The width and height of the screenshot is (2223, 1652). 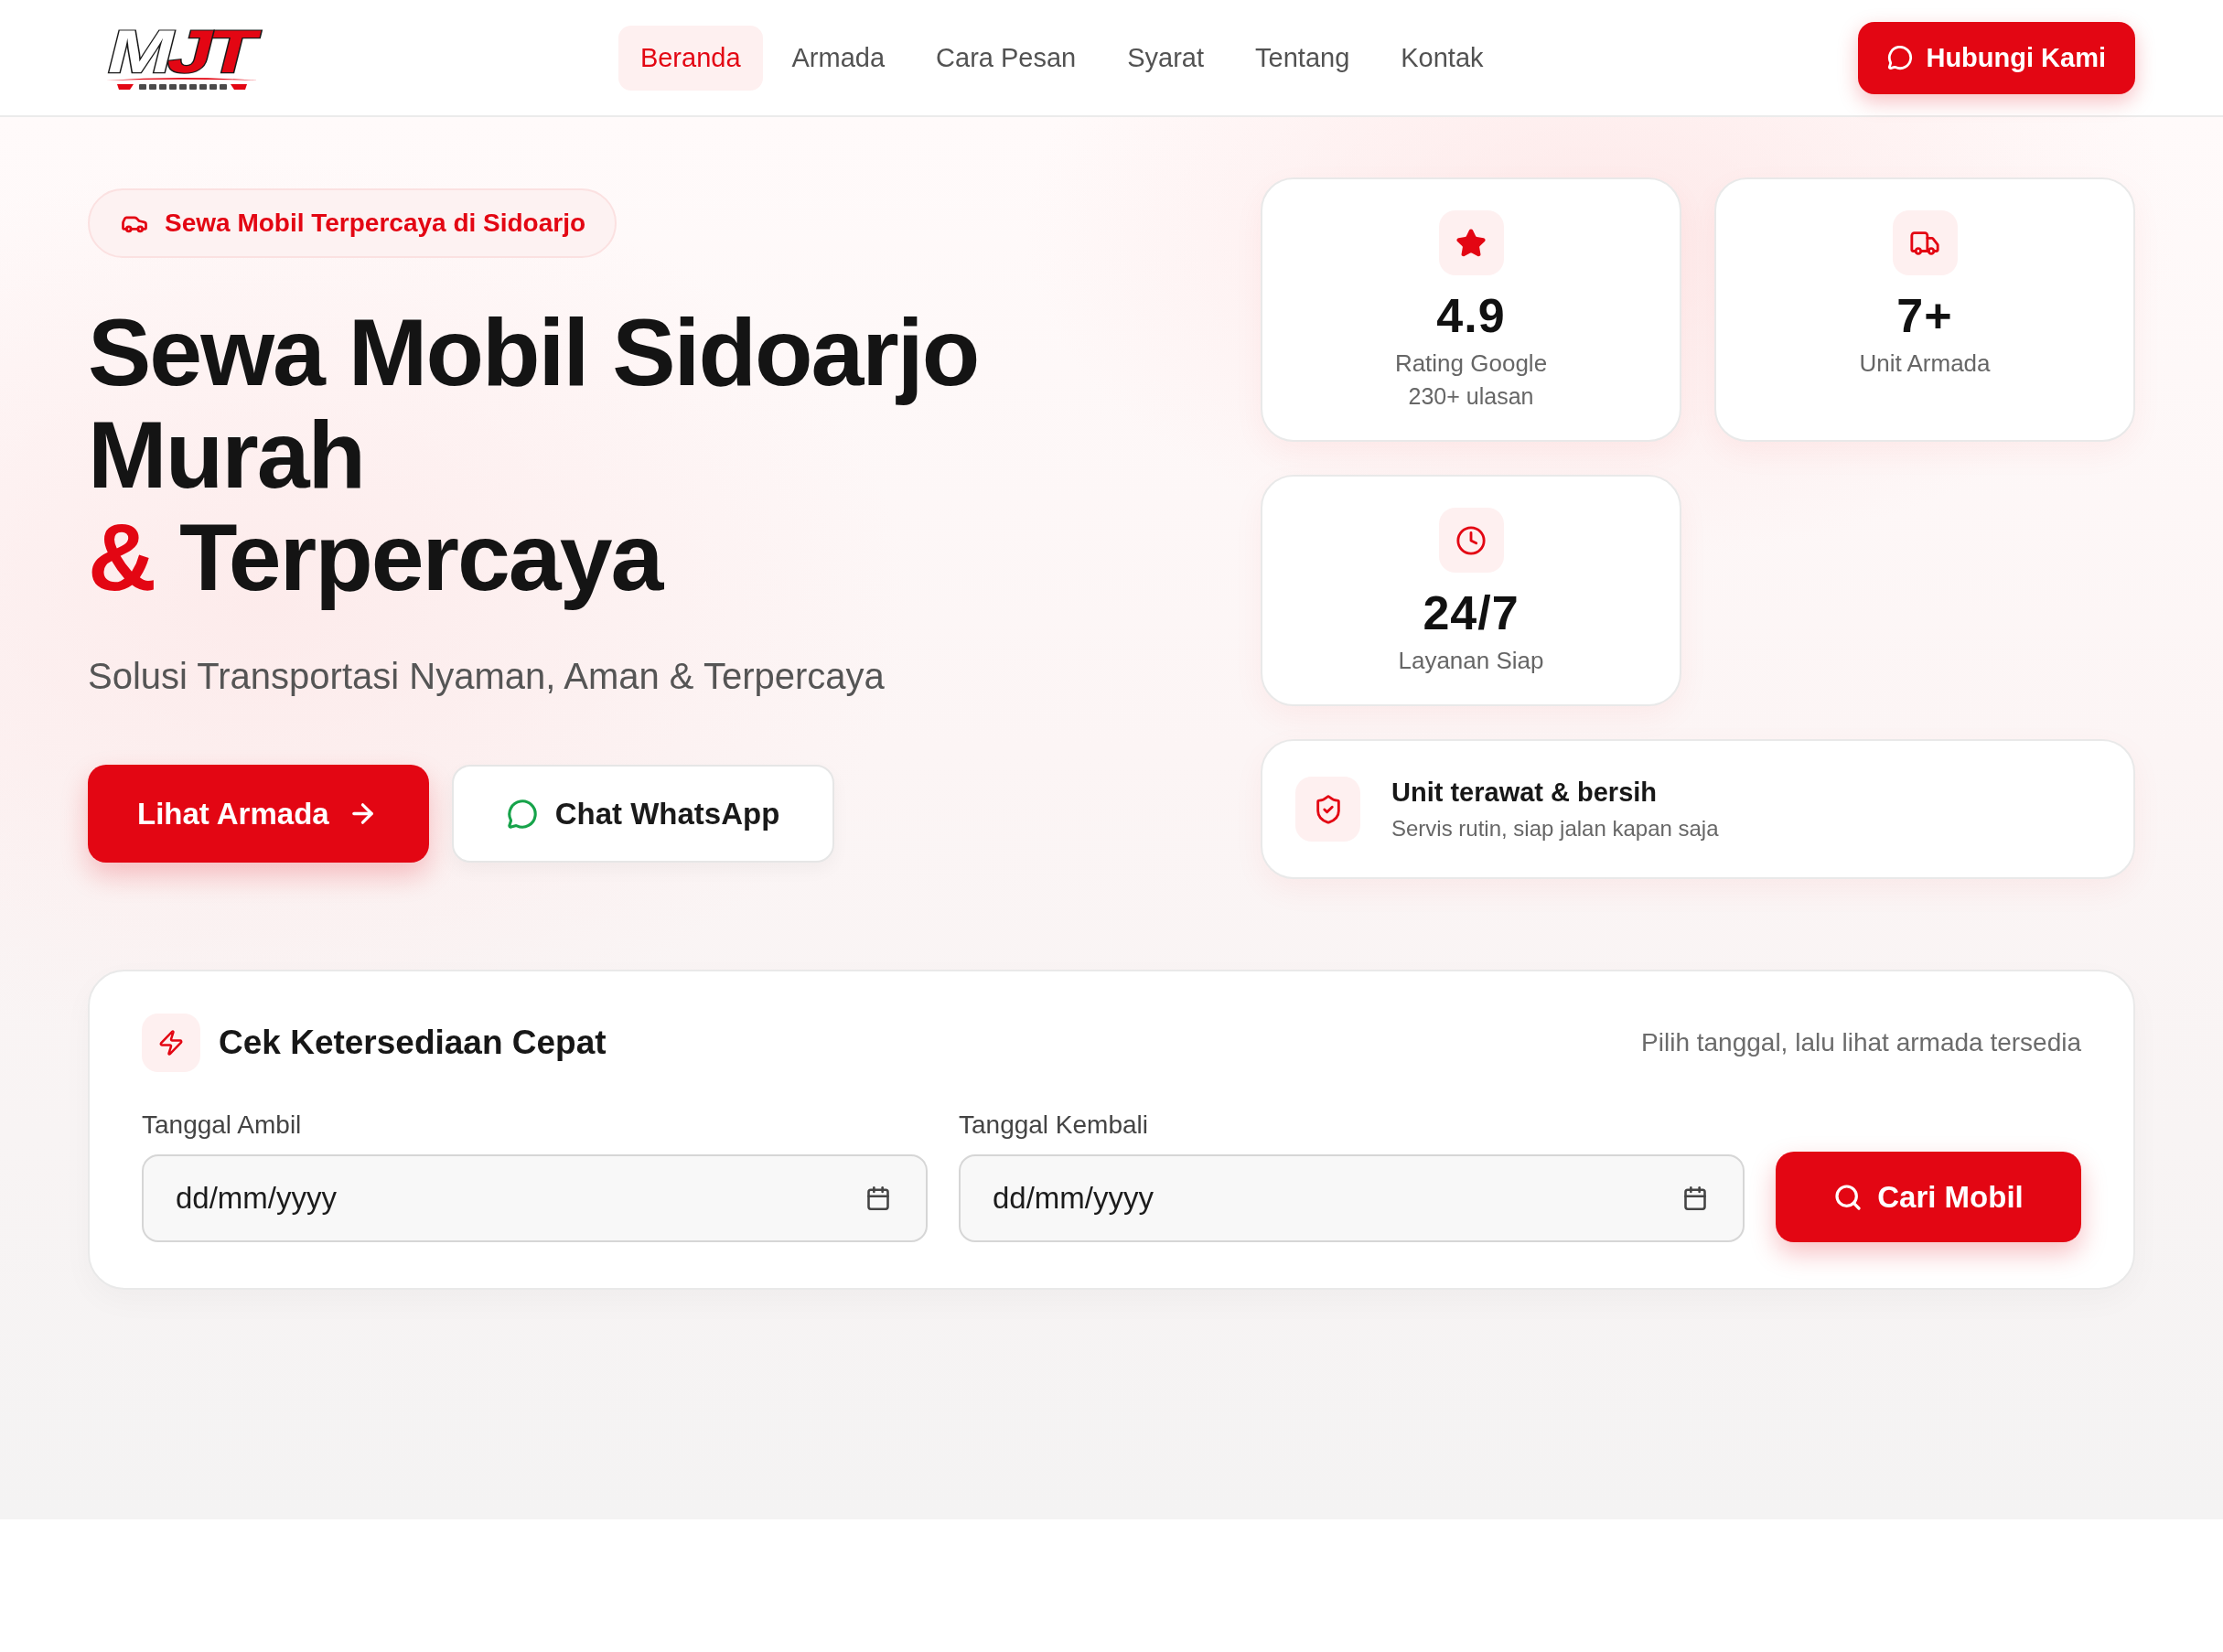 I want to click on clock-icon, so click(x=1471, y=540).